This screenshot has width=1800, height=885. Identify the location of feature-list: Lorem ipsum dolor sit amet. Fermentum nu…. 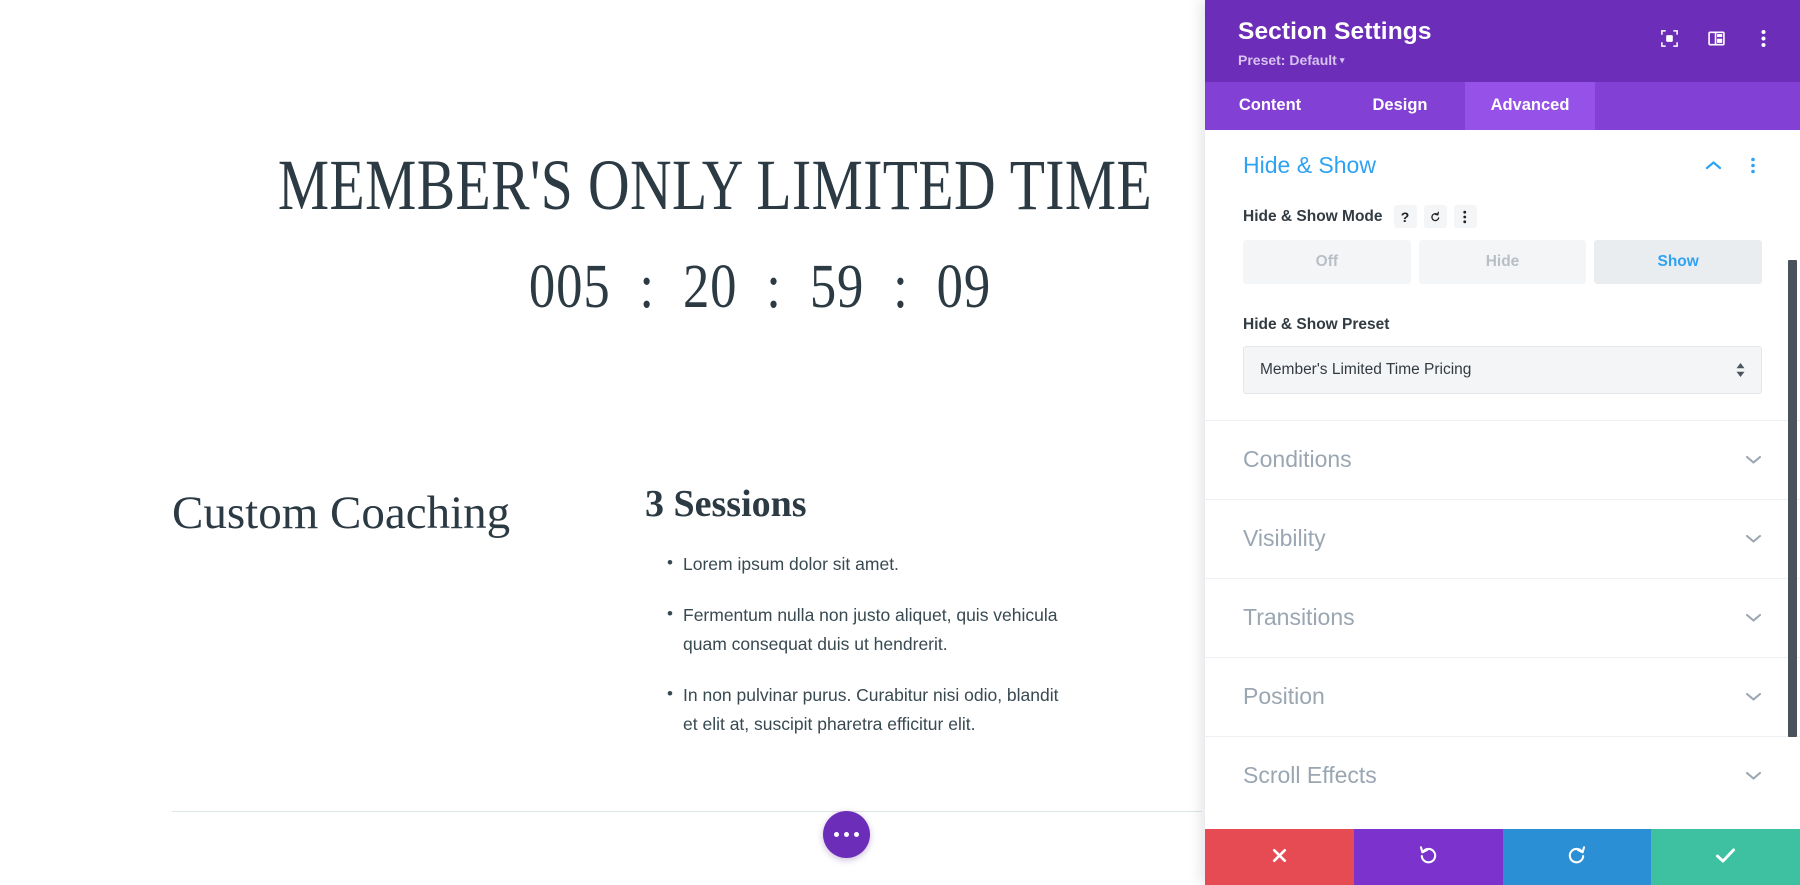
(855, 644).